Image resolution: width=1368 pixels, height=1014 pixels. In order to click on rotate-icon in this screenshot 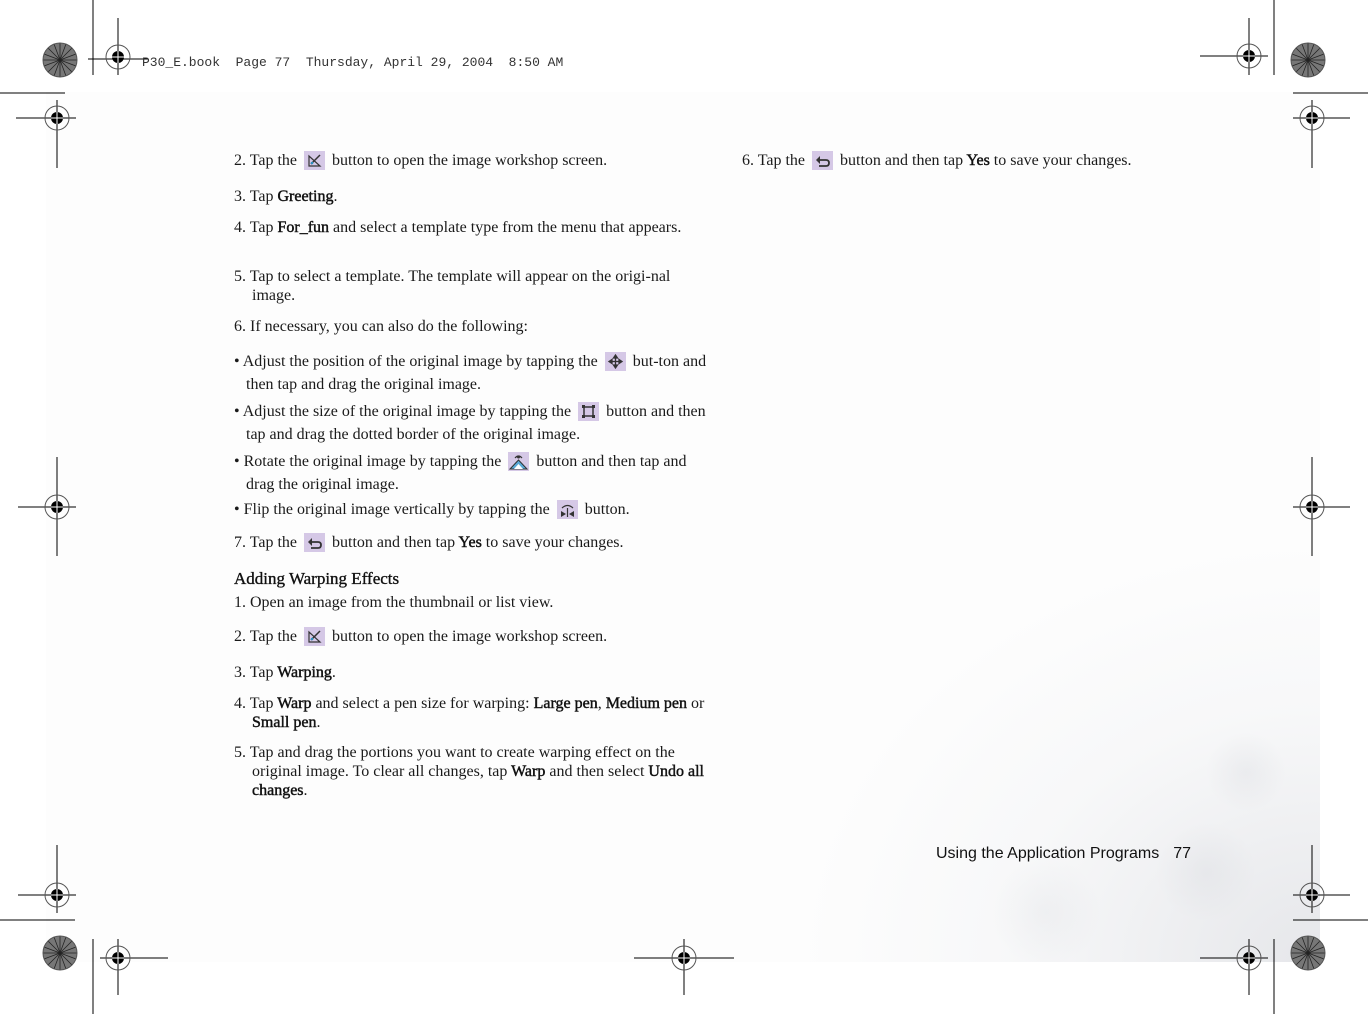, I will do `click(519, 461)`.